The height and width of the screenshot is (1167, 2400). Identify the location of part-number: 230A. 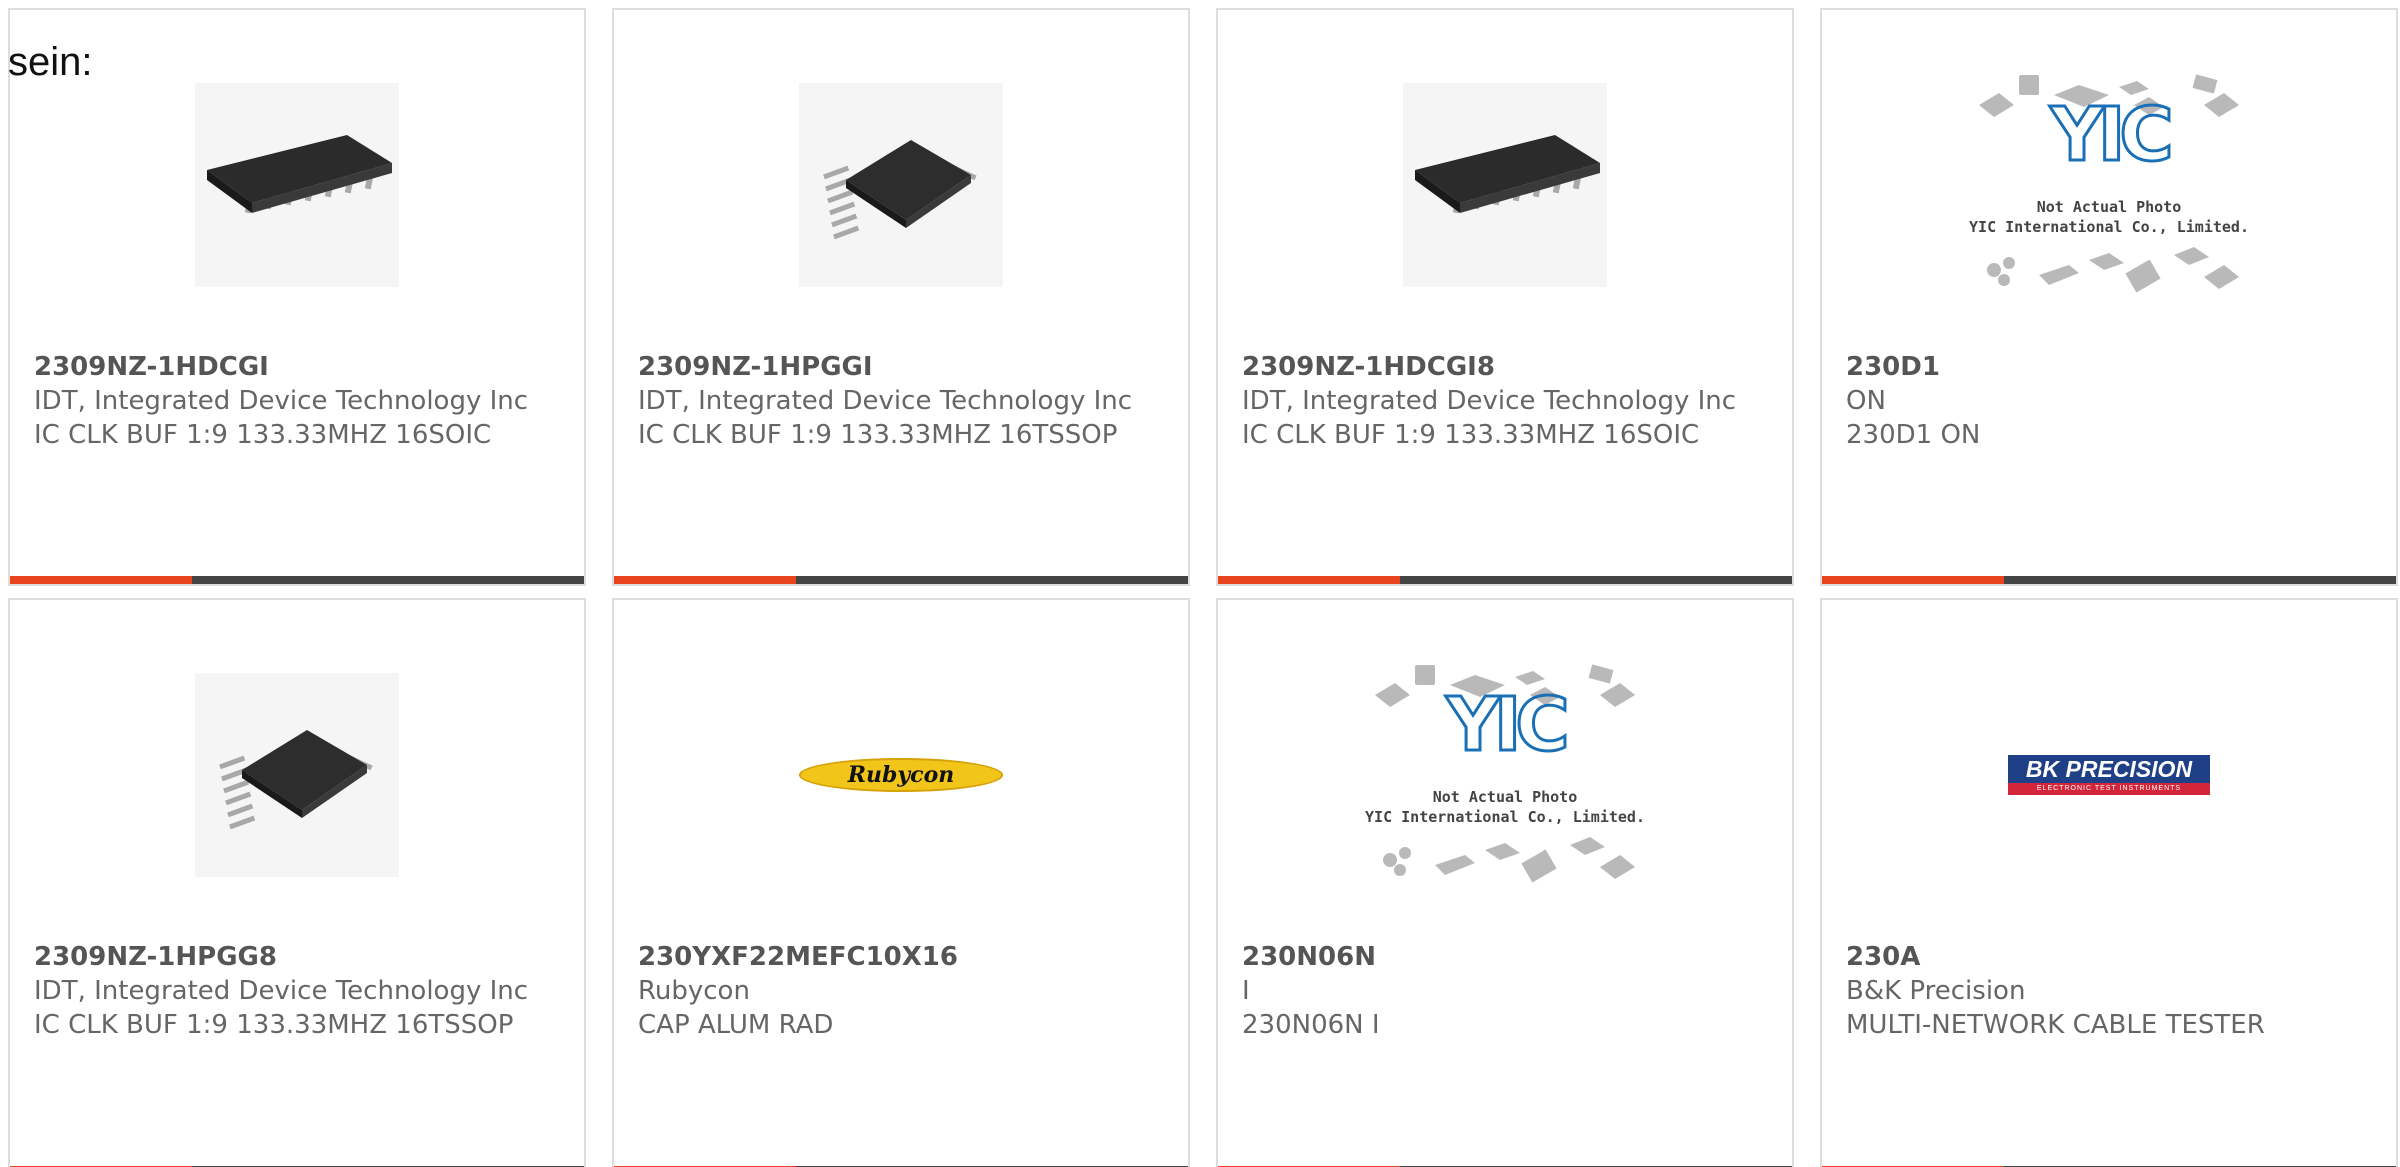
(2111, 957).